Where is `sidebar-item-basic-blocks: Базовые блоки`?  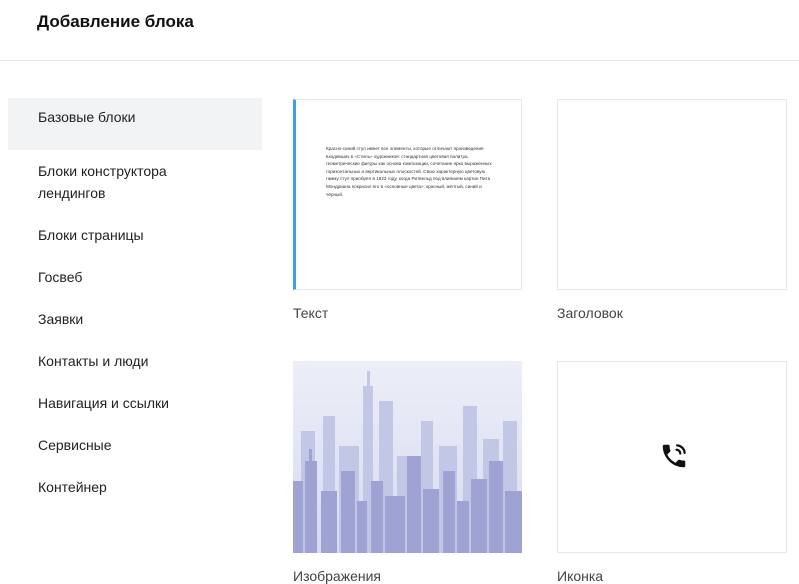 sidebar-item-basic-blocks: Базовые блоки is located at coordinates (135, 124).